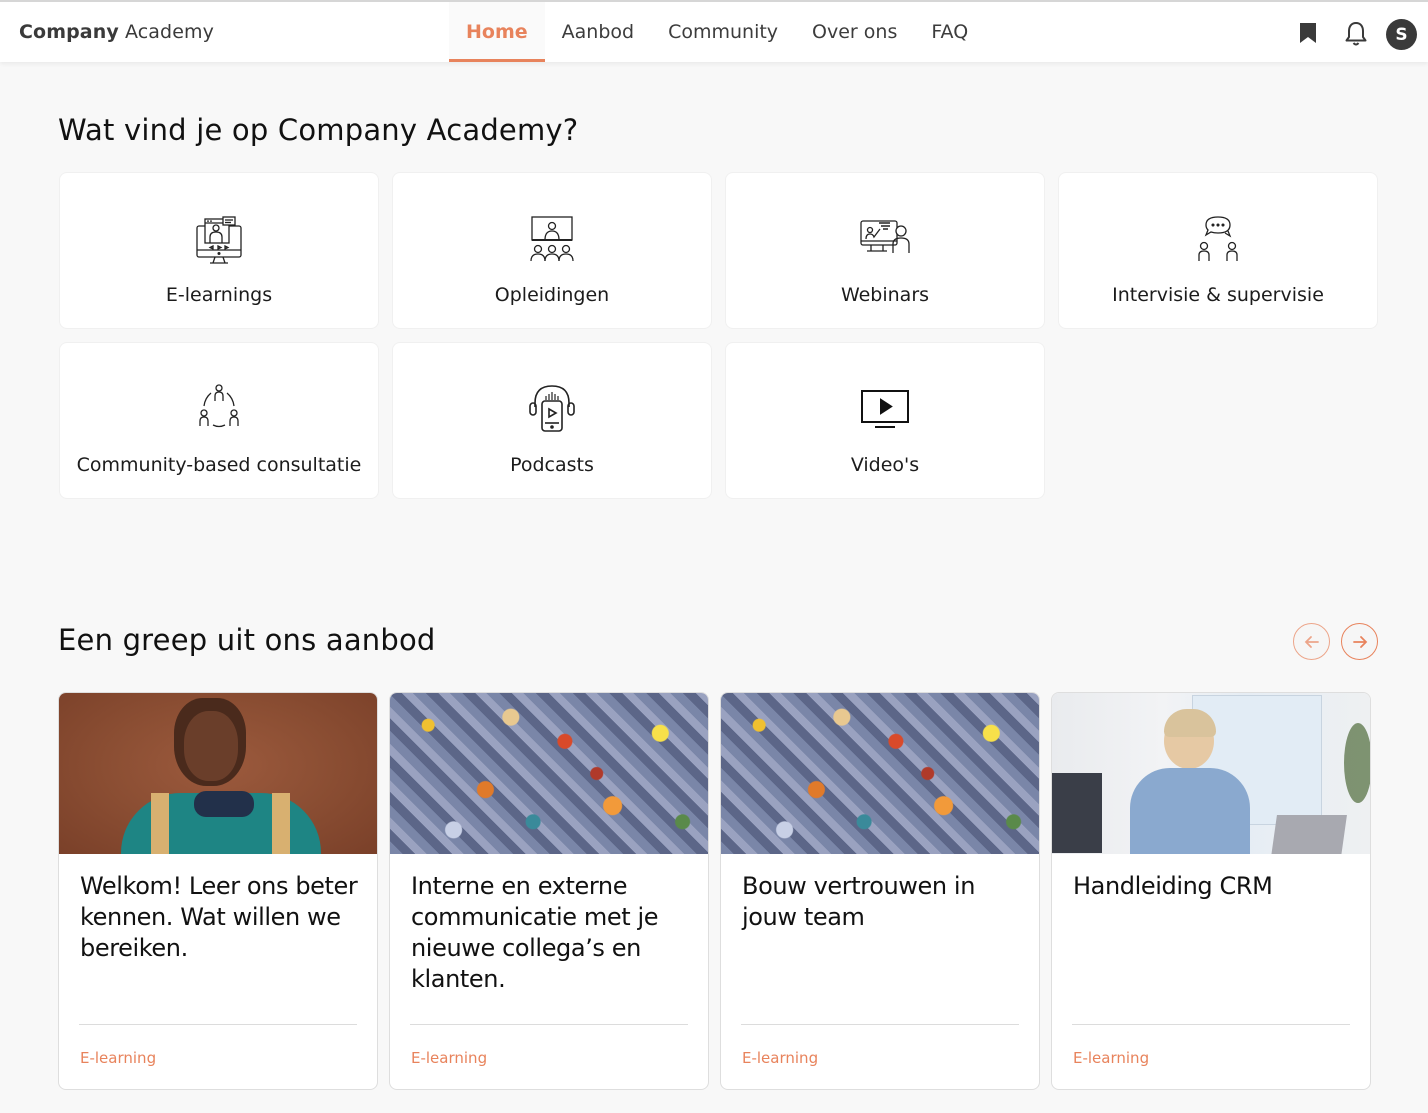 The height and width of the screenshot is (1113, 1428). I want to click on carousel-next-button, so click(1359, 641).